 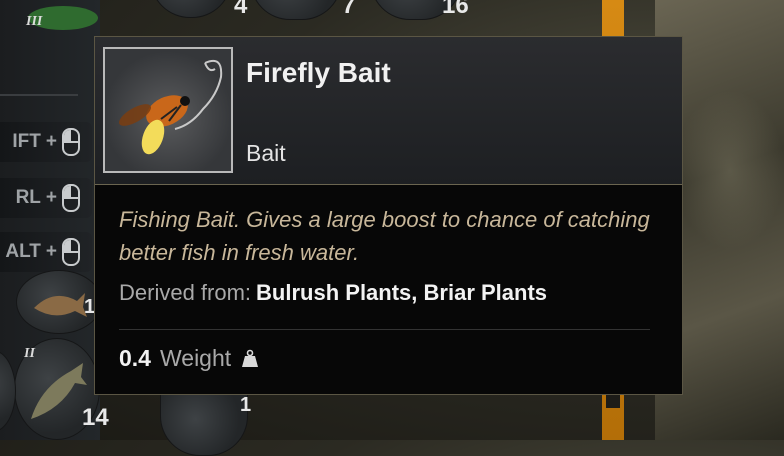 What do you see at coordinates (318, 72) in the screenshot?
I see `item-title: Firefly Bait` at bounding box center [318, 72].